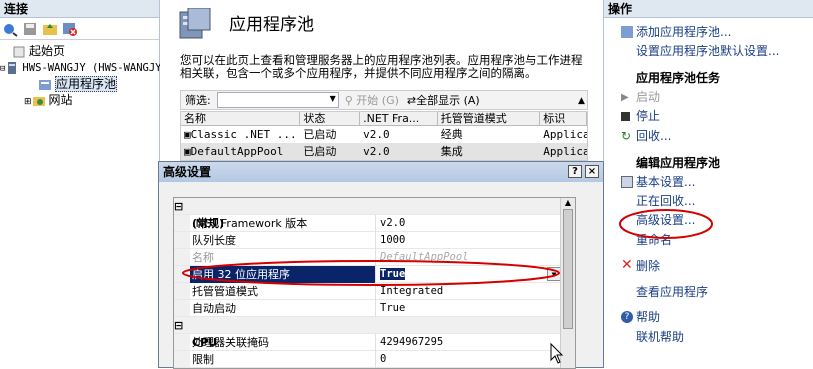  I want to click on property-row: 自动启动 True, so click(374, 308).